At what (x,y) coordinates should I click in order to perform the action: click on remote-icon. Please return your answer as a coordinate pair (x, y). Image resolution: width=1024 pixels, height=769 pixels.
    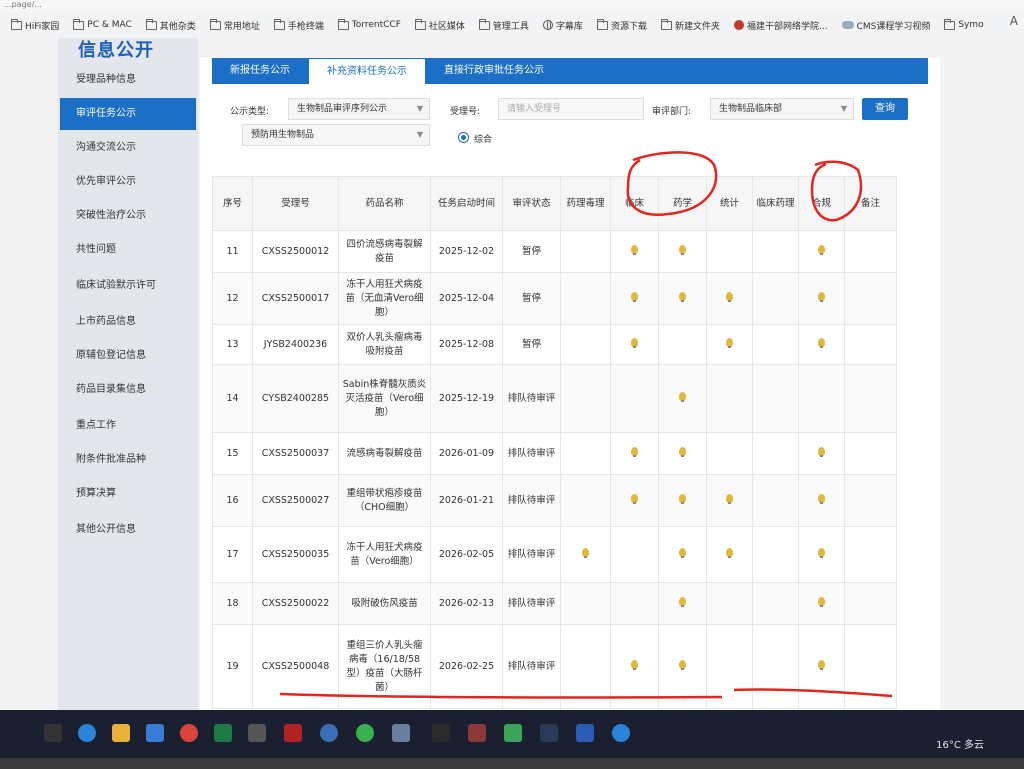
    Looking at the image, I should click on (329, 733).